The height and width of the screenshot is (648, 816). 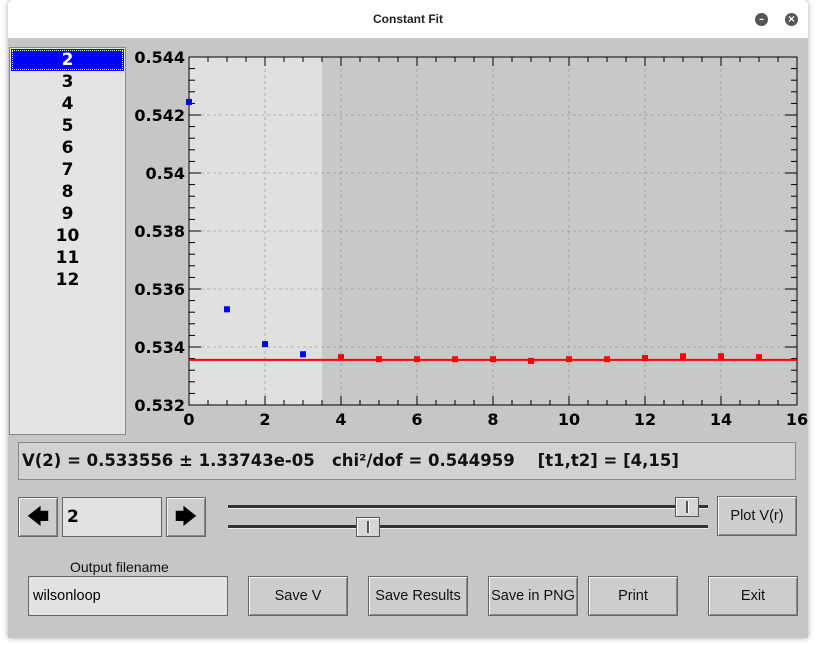 I want to click on save-results-button: Save Results, so click(x=418, y=596).